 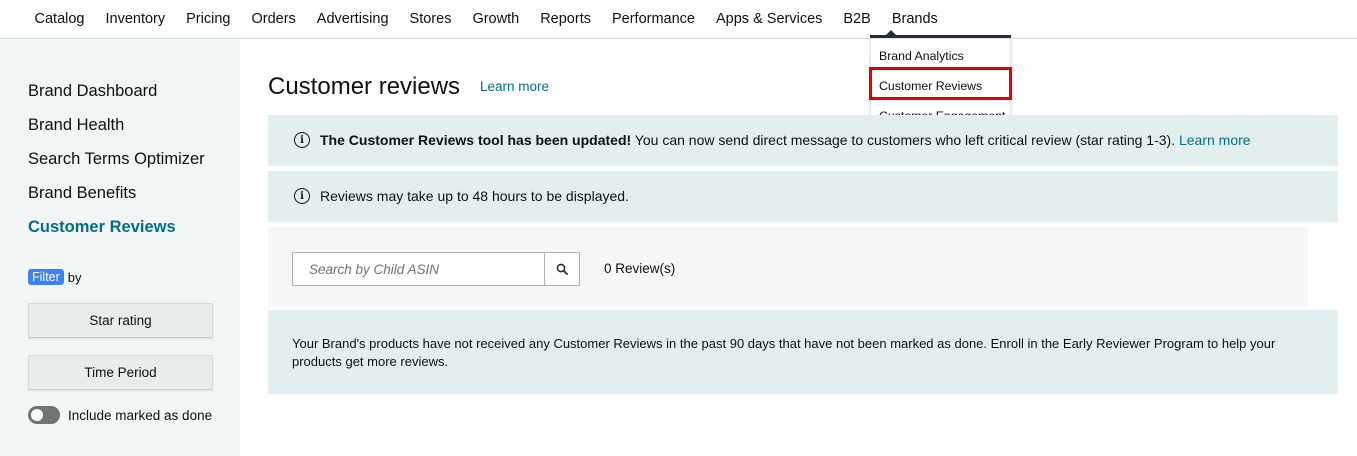 What do you see at coordinates (46, 277) in the screenshot?
I see `filter-chip: Filter` at bounding box center [46, 277].